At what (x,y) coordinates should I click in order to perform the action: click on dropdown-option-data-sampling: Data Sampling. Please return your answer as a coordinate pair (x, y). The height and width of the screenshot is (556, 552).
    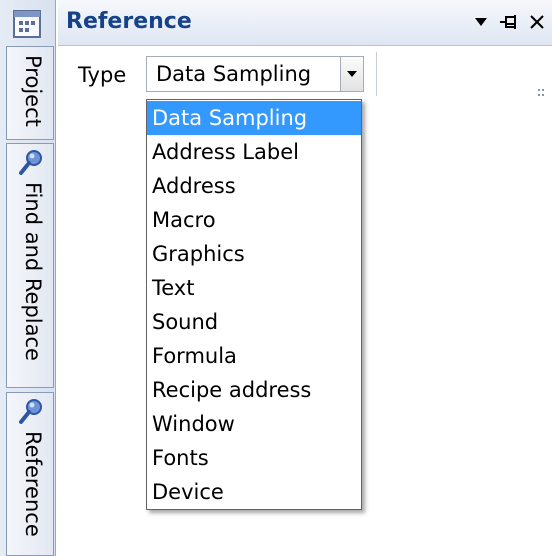
    Looking at the image, I should click on (254, 118).